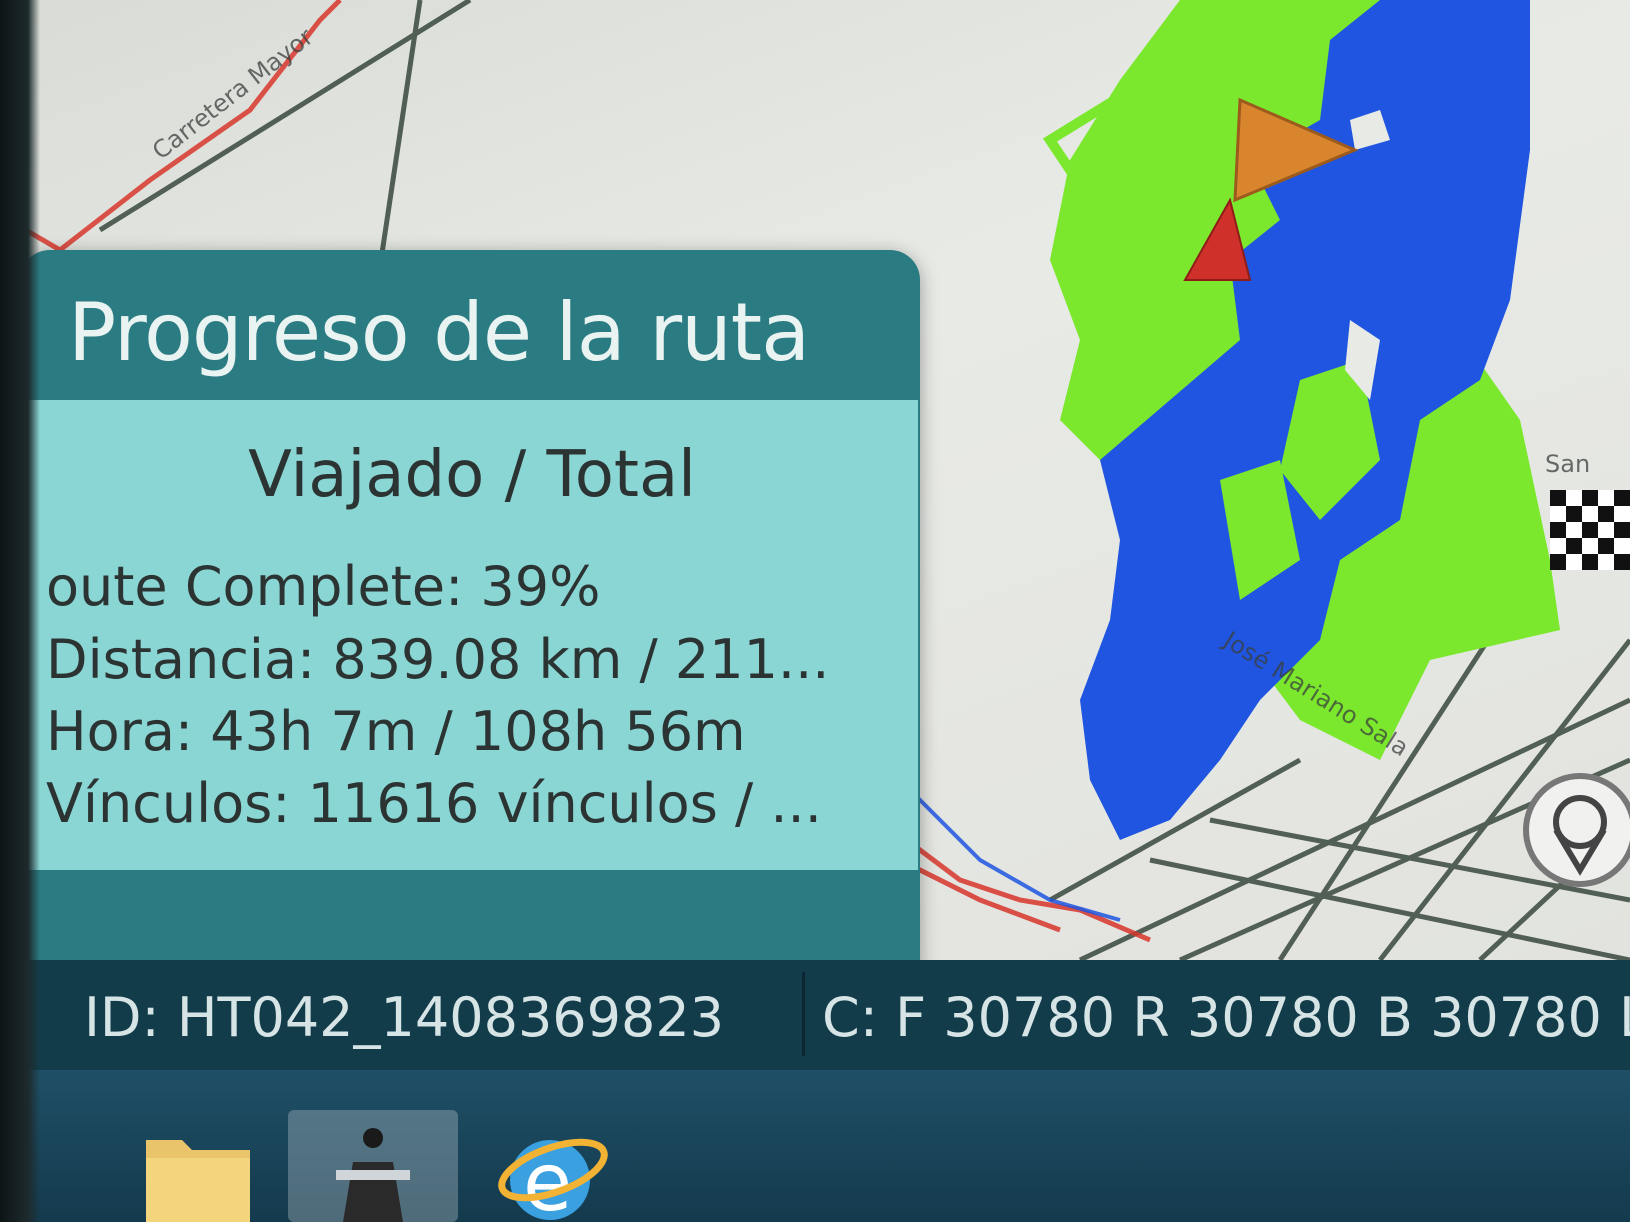 This screenshot has width=1630, height=1222. Describe the element at coordinates (1590, 530) in the screenshot. I see `destination-flag-icon` at that location.